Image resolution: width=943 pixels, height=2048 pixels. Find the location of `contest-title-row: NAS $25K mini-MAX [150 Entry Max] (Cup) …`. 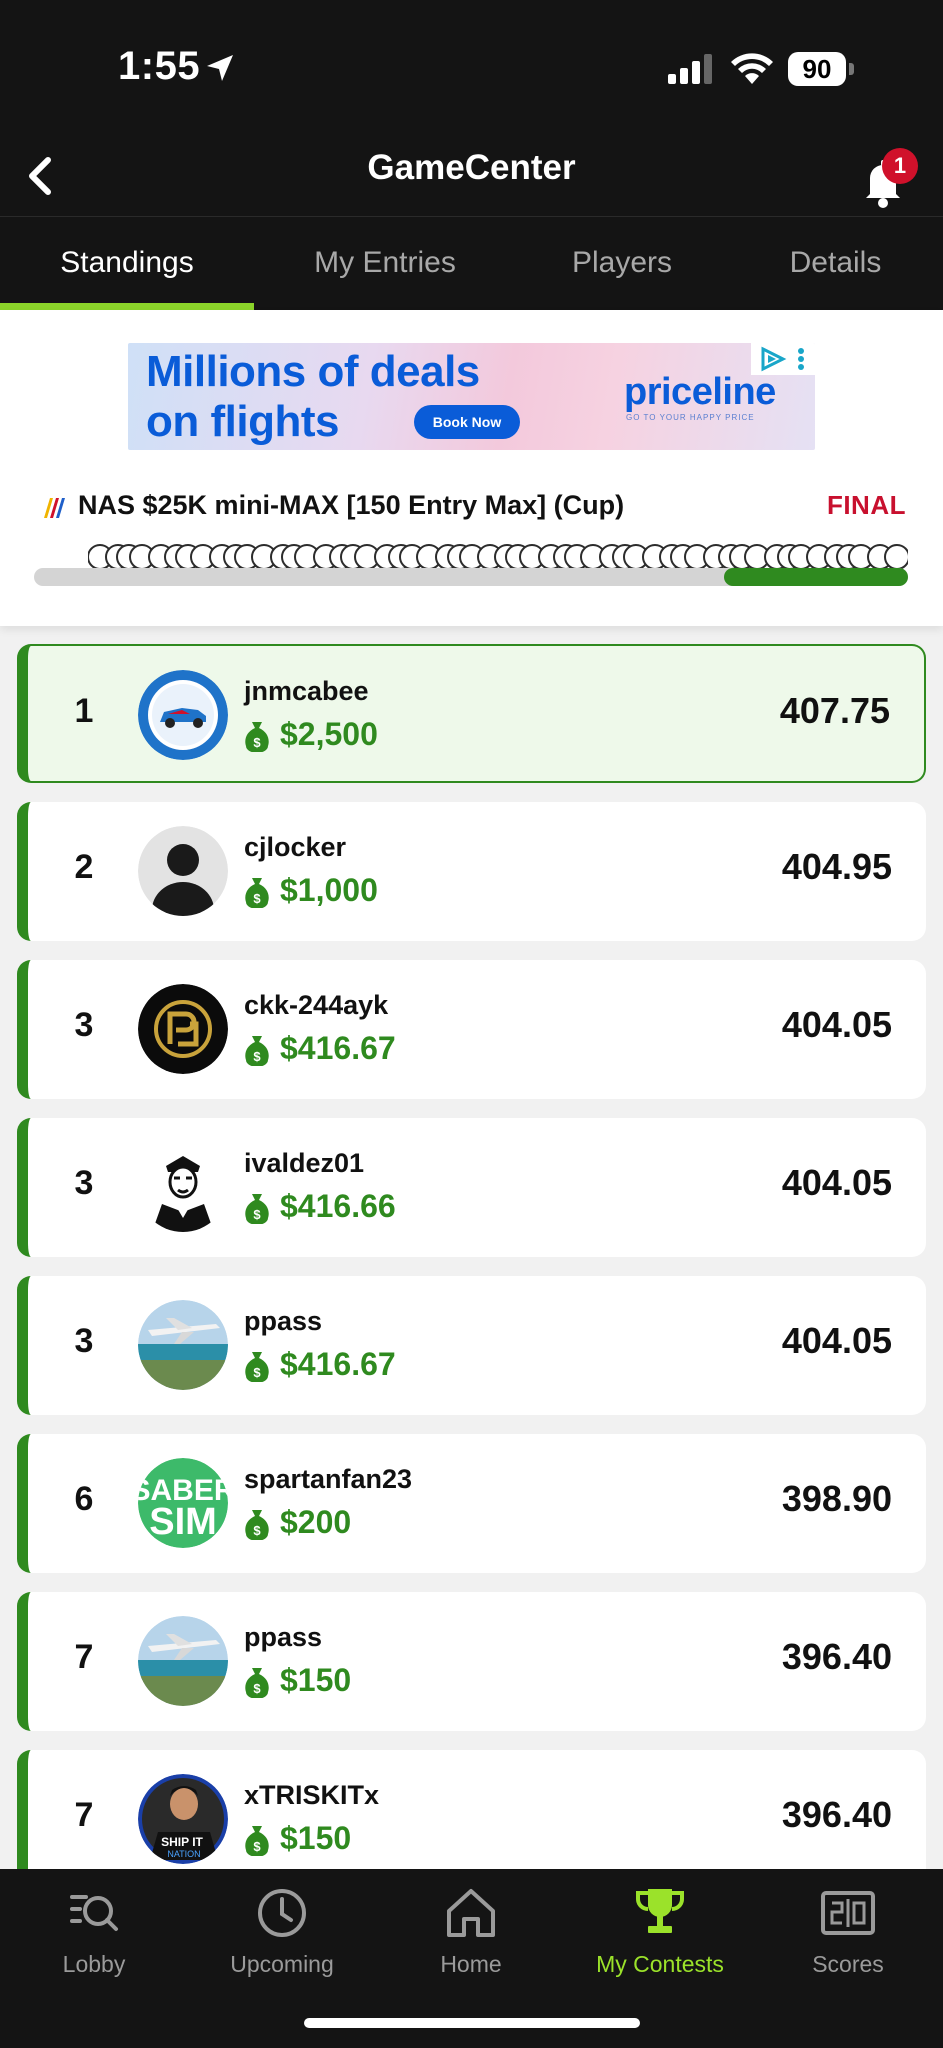

contest-title-row: NAS $25K mini-MAX [150 Entry Max] (Cup) … is located at coordinates (471, 510).